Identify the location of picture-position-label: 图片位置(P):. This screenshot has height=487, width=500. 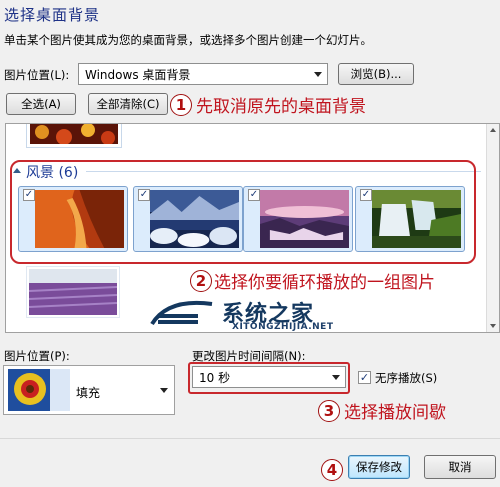
(37, 356).